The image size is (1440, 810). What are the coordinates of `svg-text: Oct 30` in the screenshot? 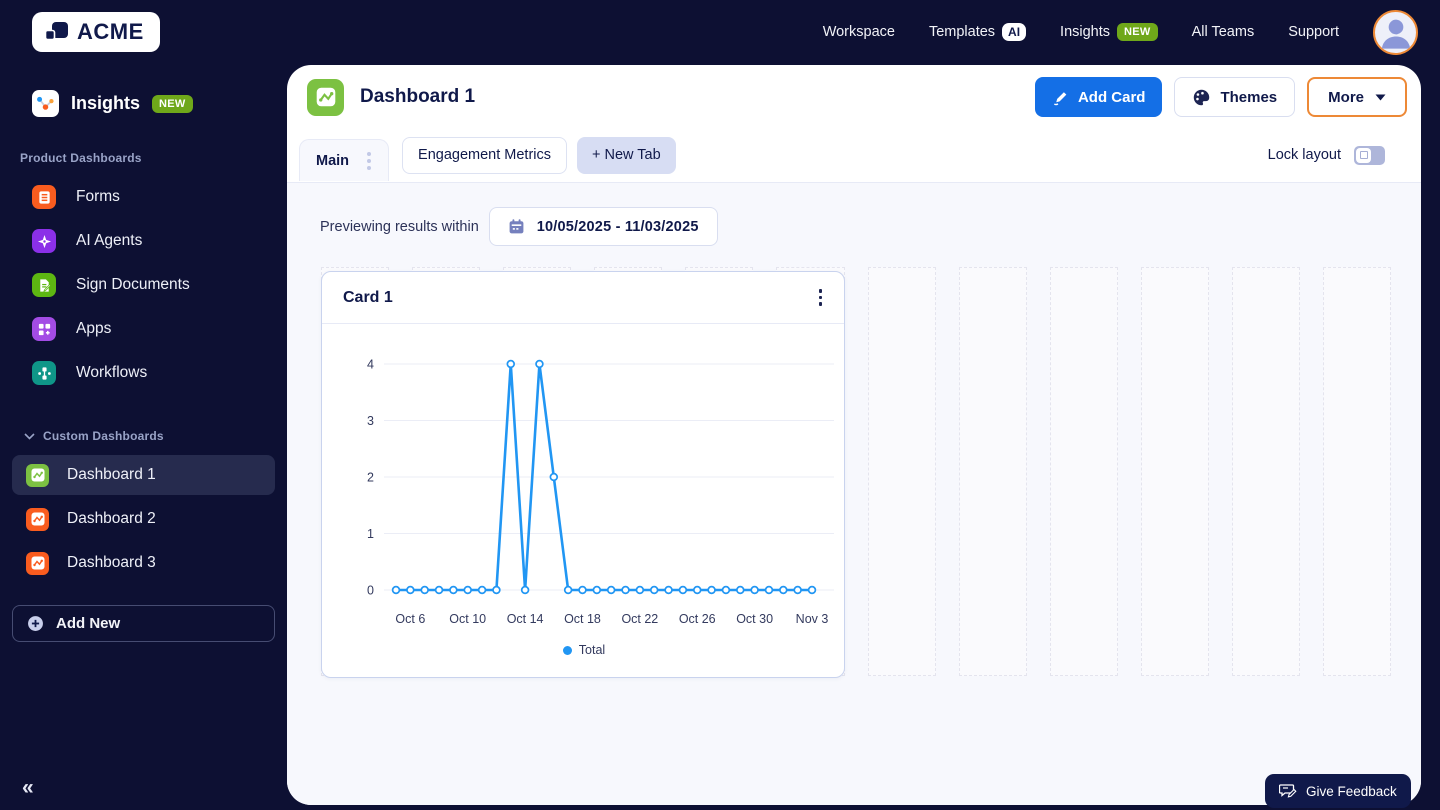 It's located at (754, 619).